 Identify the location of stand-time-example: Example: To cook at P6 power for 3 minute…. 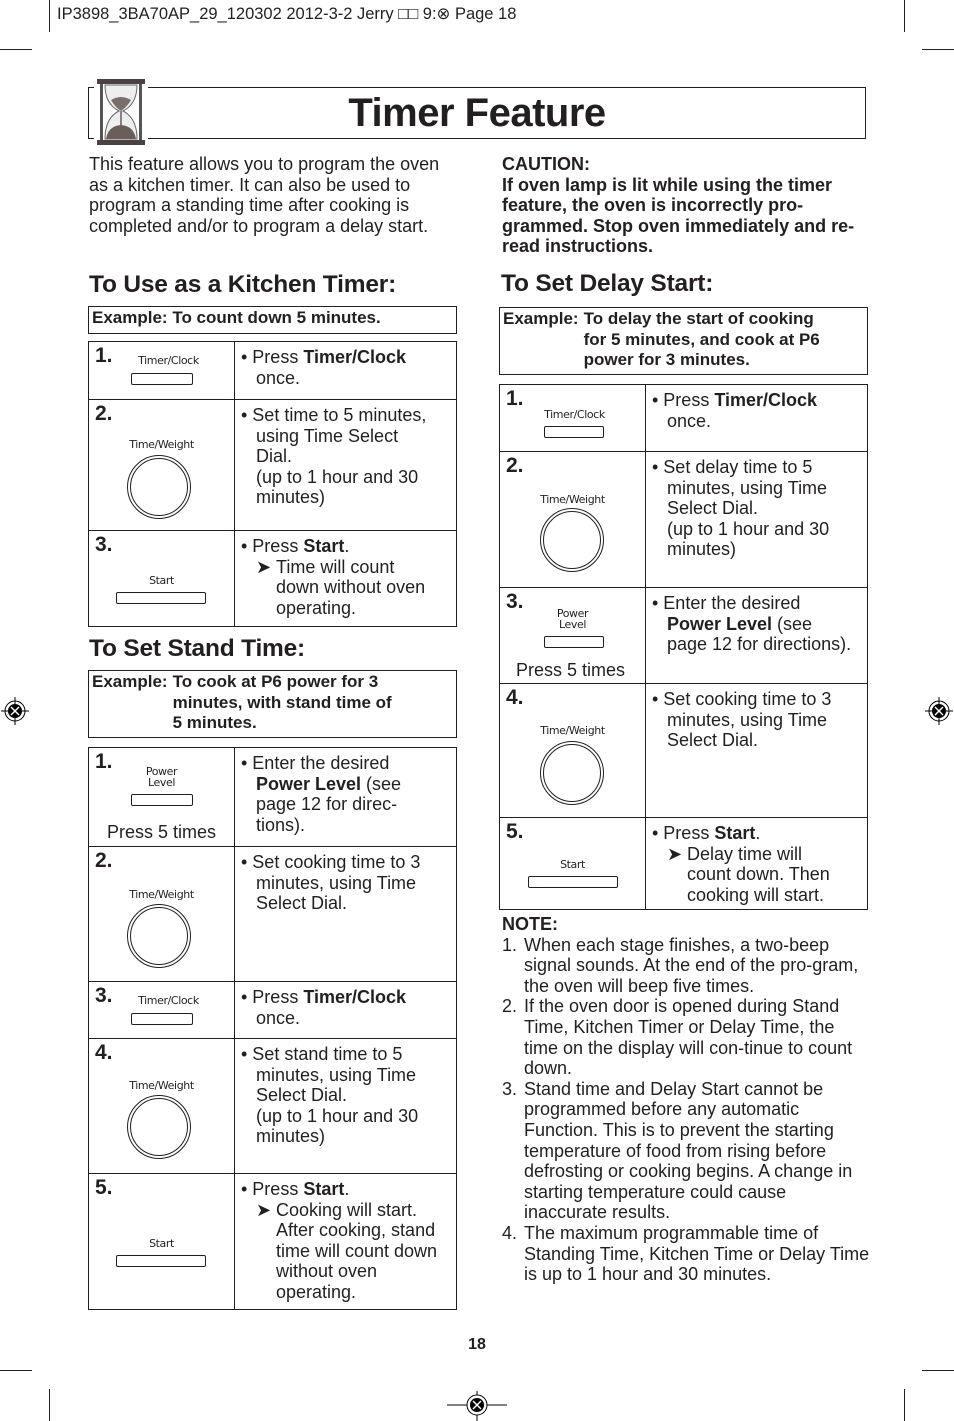
(272, 704).